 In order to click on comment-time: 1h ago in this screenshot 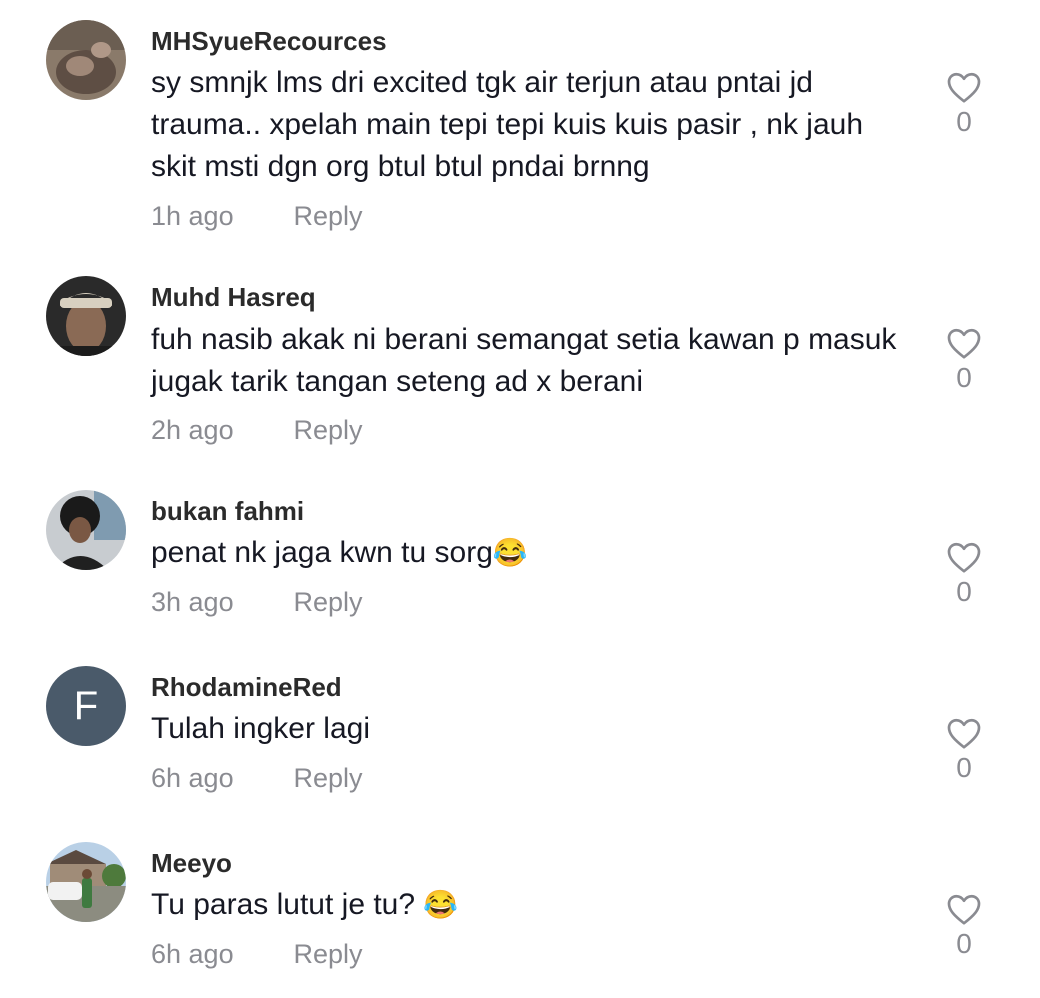, I will do `click(192, 216)`.